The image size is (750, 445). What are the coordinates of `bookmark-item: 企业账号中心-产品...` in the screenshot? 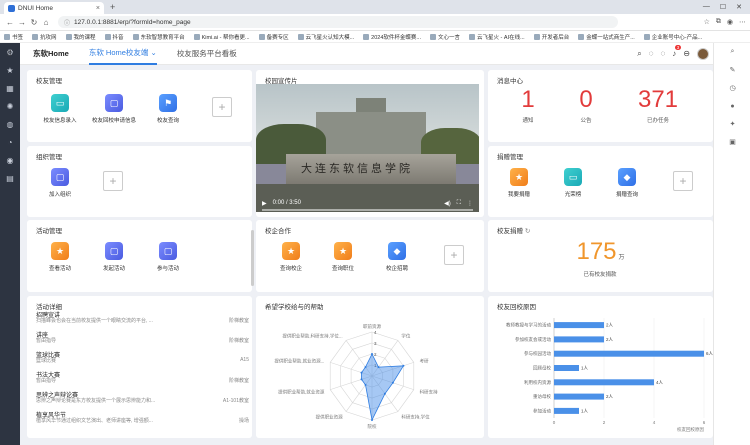 It's located at (672, 37).